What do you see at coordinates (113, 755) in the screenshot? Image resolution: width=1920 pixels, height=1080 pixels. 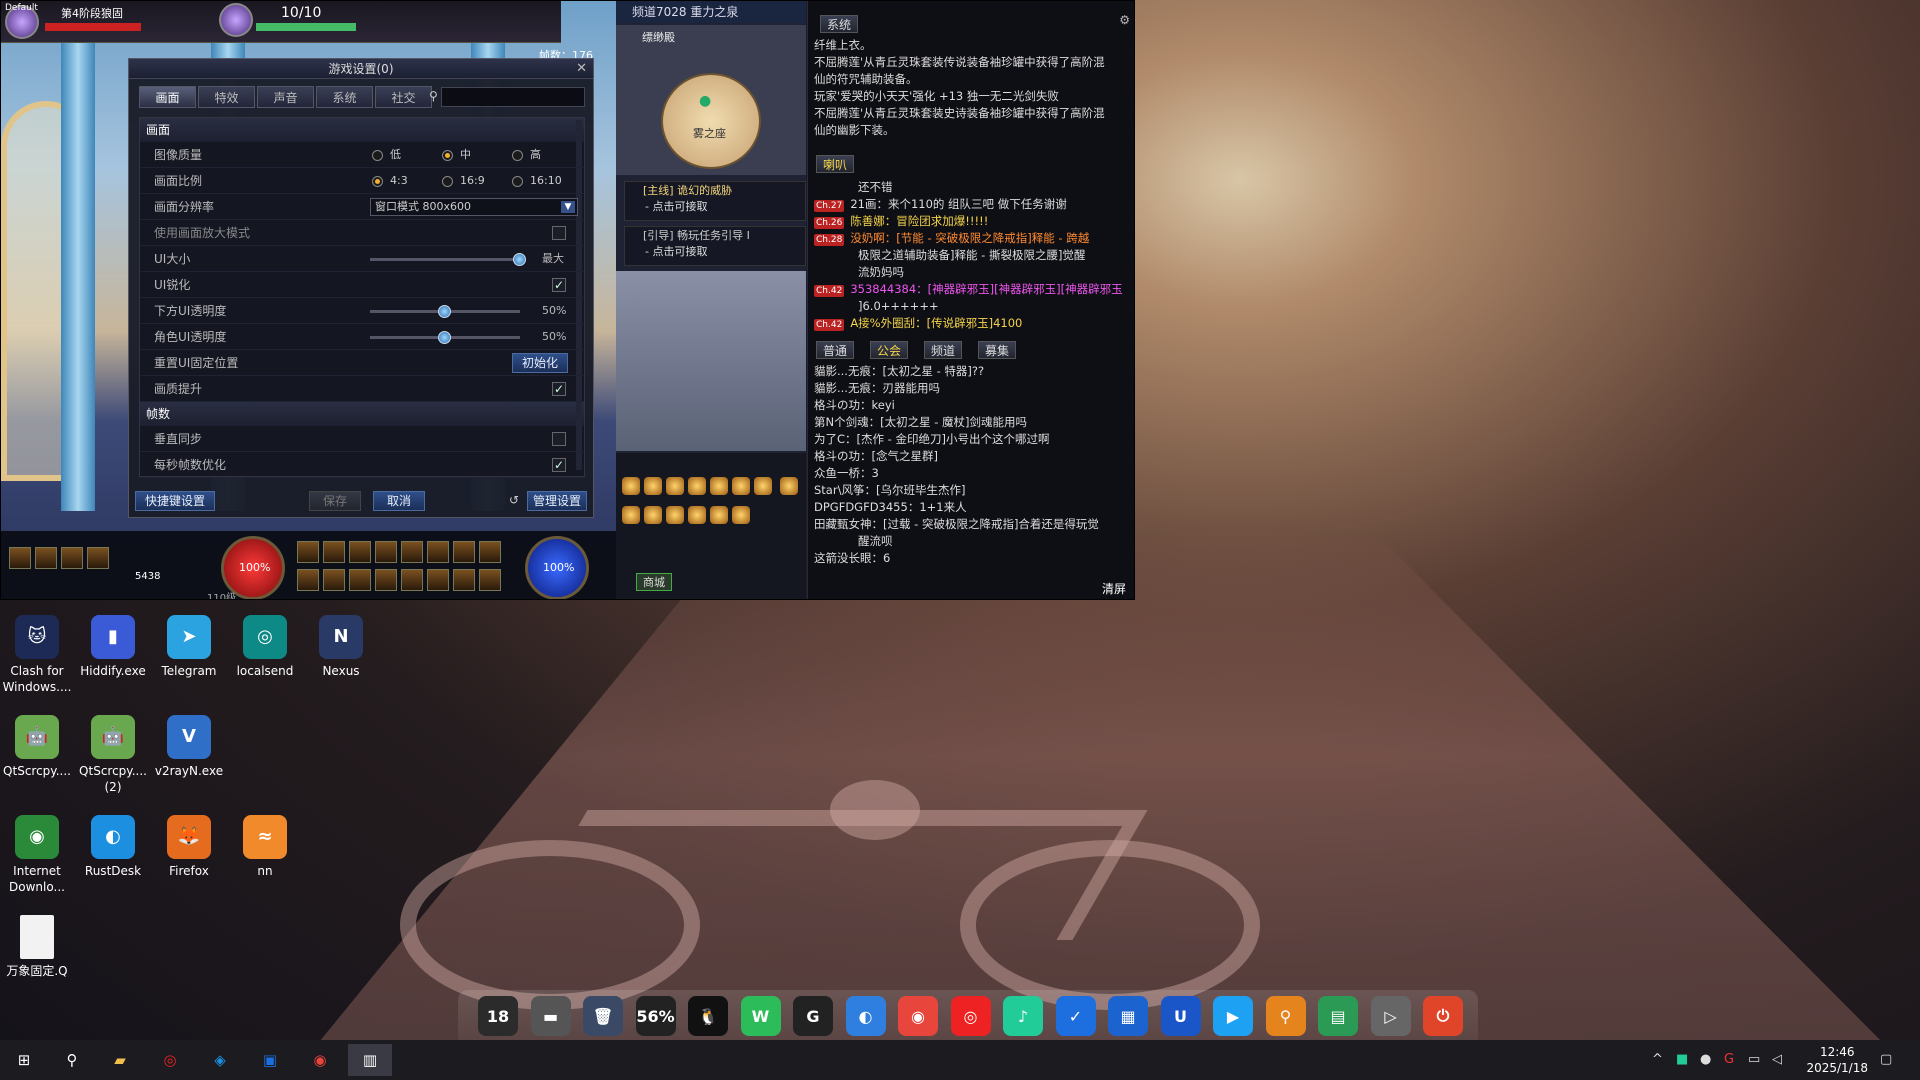 I see `desktop-icon: 🤖 QtScrcpy.... (2)` at bounding box center [113, 755].